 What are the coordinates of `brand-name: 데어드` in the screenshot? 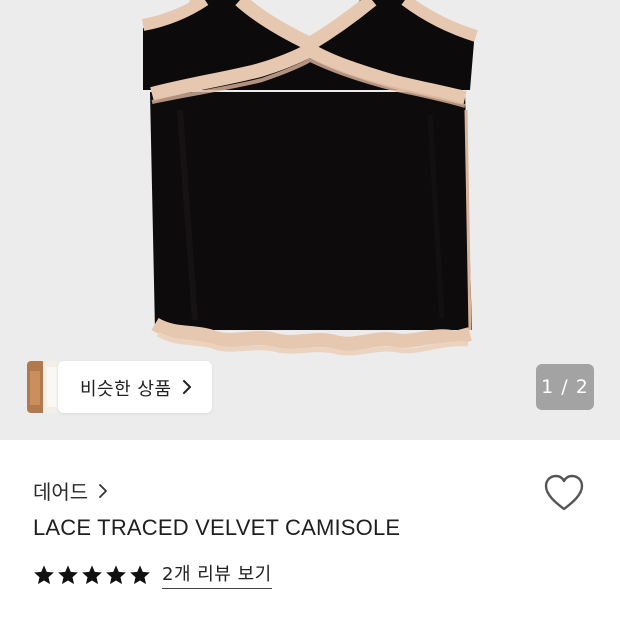 It's located at (61, 492).